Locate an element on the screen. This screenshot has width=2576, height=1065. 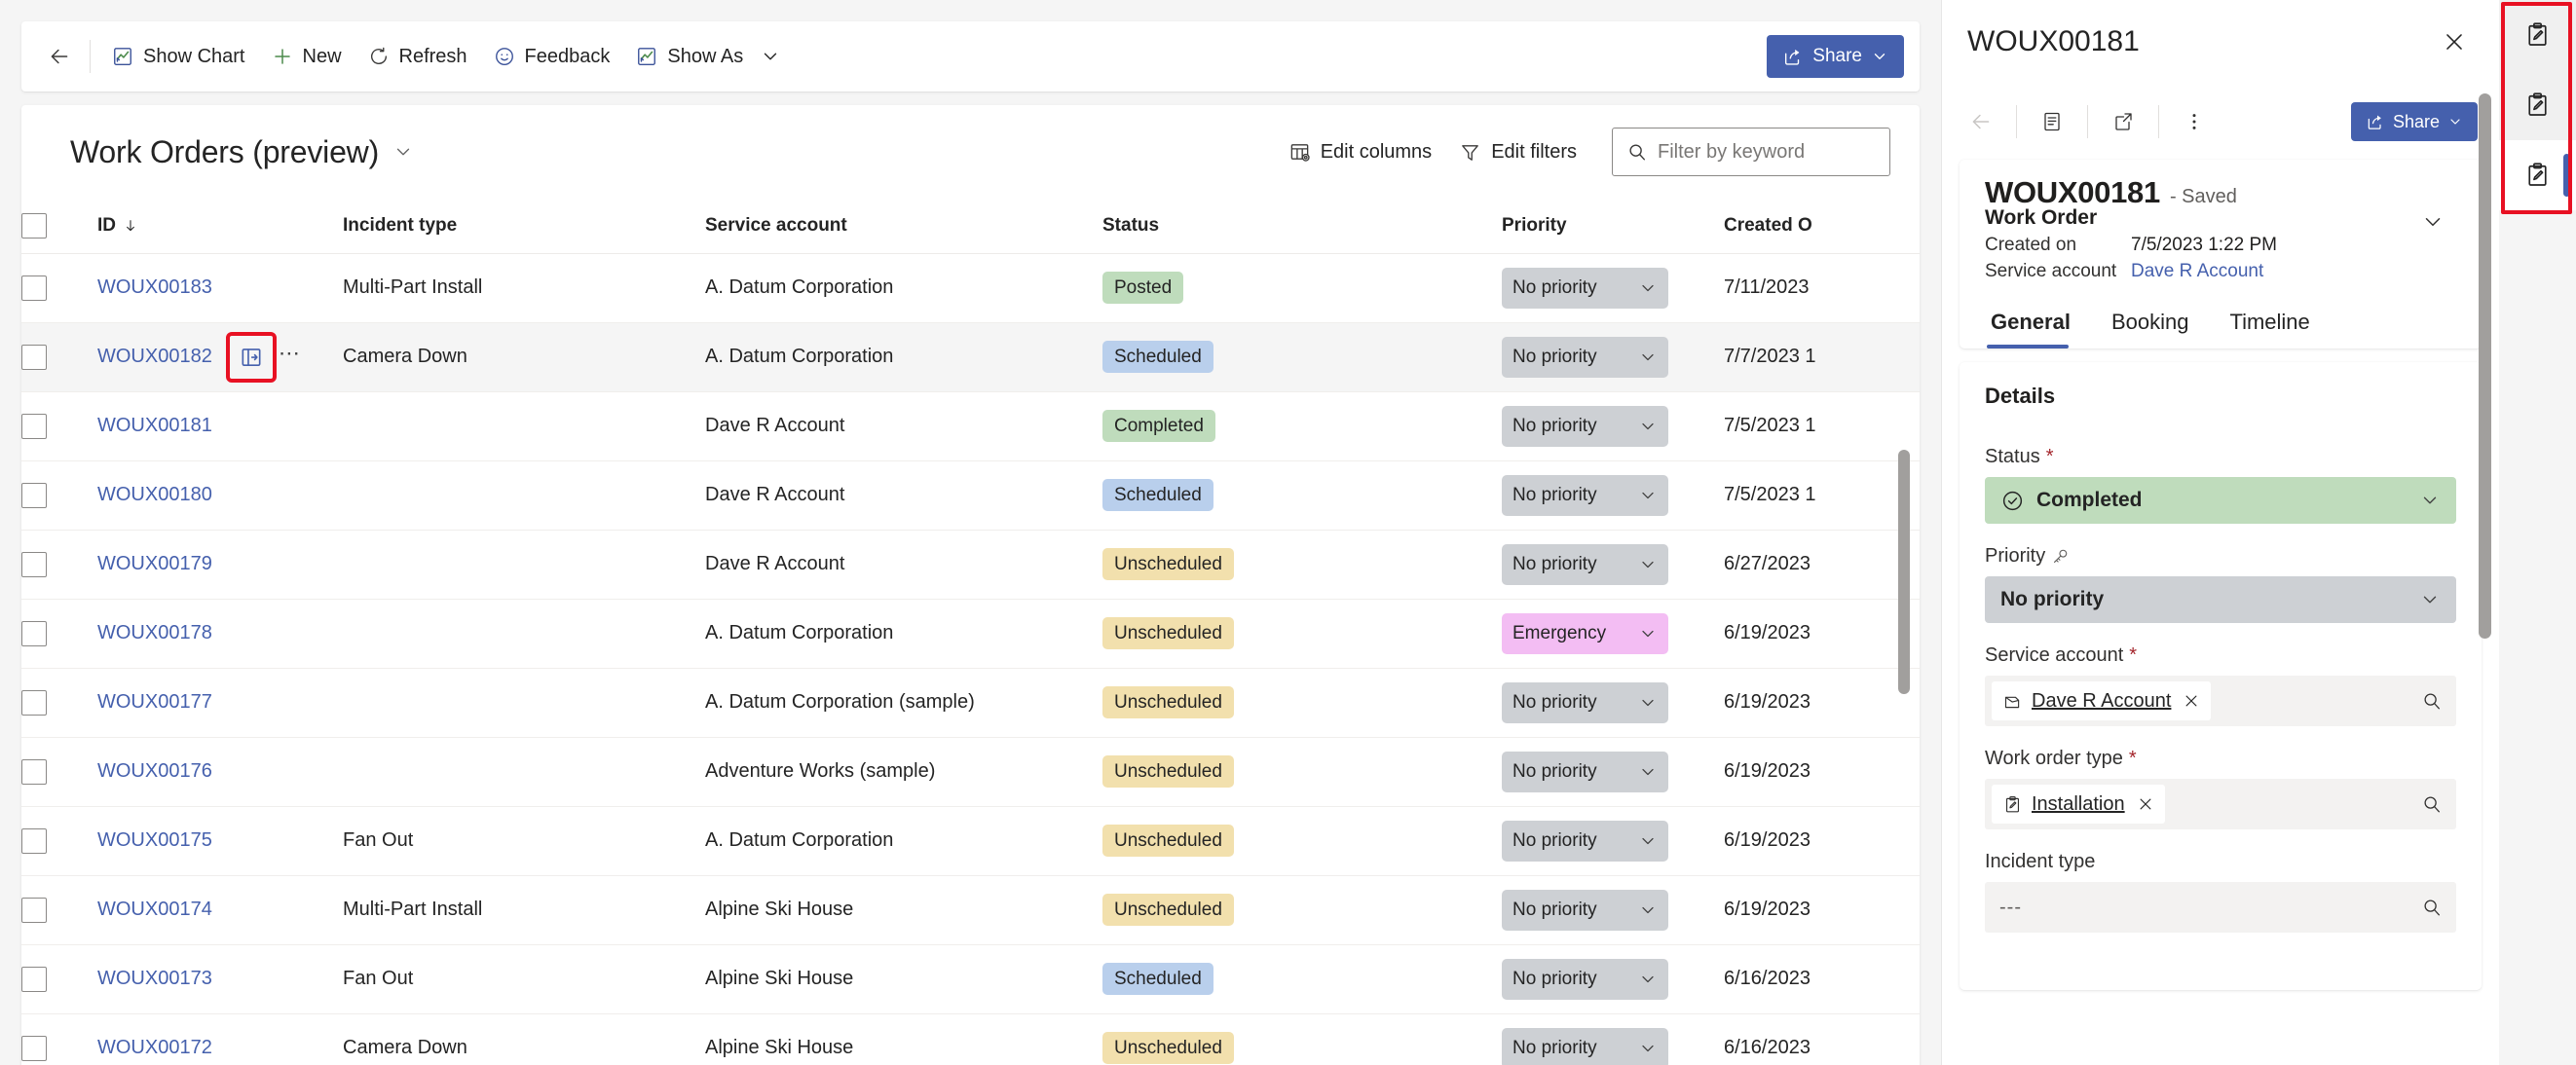
grid-scrollbar-thumb is located at coordinates (1904, 572).